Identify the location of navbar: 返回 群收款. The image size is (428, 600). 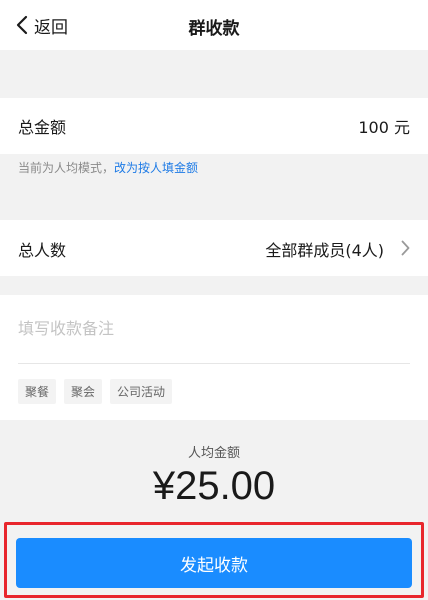
(214, 25).